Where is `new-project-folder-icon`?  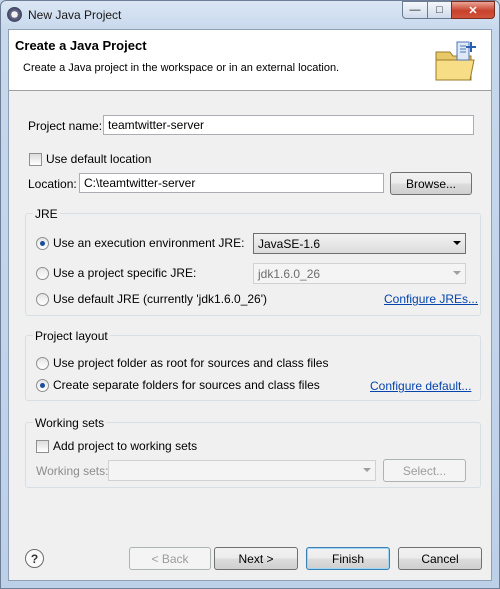
new-project-folder-icon is located at coordinates (455, 61).